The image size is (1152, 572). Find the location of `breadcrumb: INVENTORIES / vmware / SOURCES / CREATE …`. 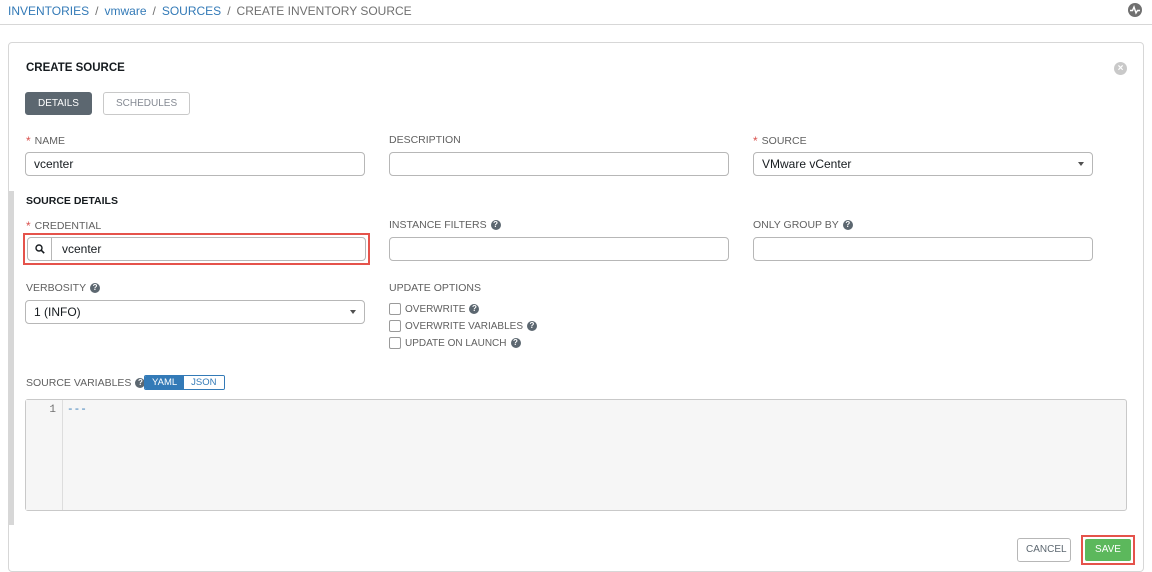

breadcrumb: INVENTORIES / vmware / SOURCES / CREATE … is located at coordinates (210, 11).